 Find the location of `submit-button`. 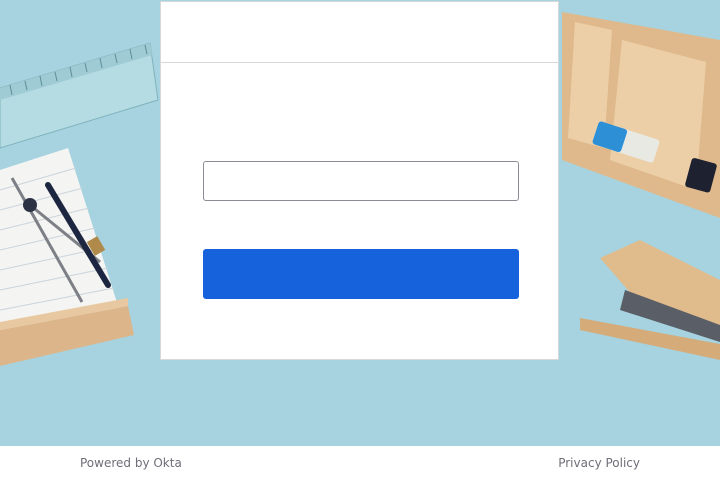

submit-button is located at coordinates (361, 274).